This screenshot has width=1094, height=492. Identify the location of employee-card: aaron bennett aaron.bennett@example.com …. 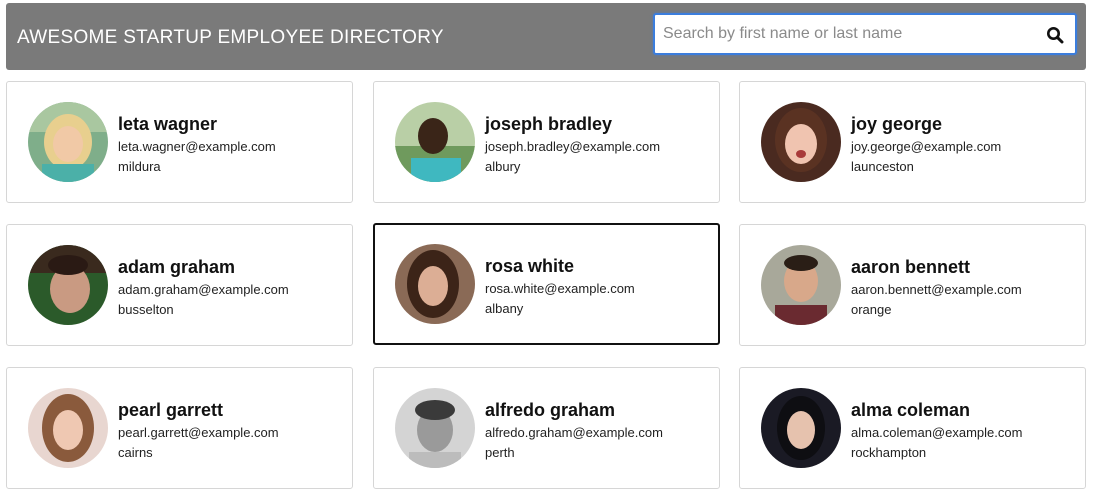
(912, 285).